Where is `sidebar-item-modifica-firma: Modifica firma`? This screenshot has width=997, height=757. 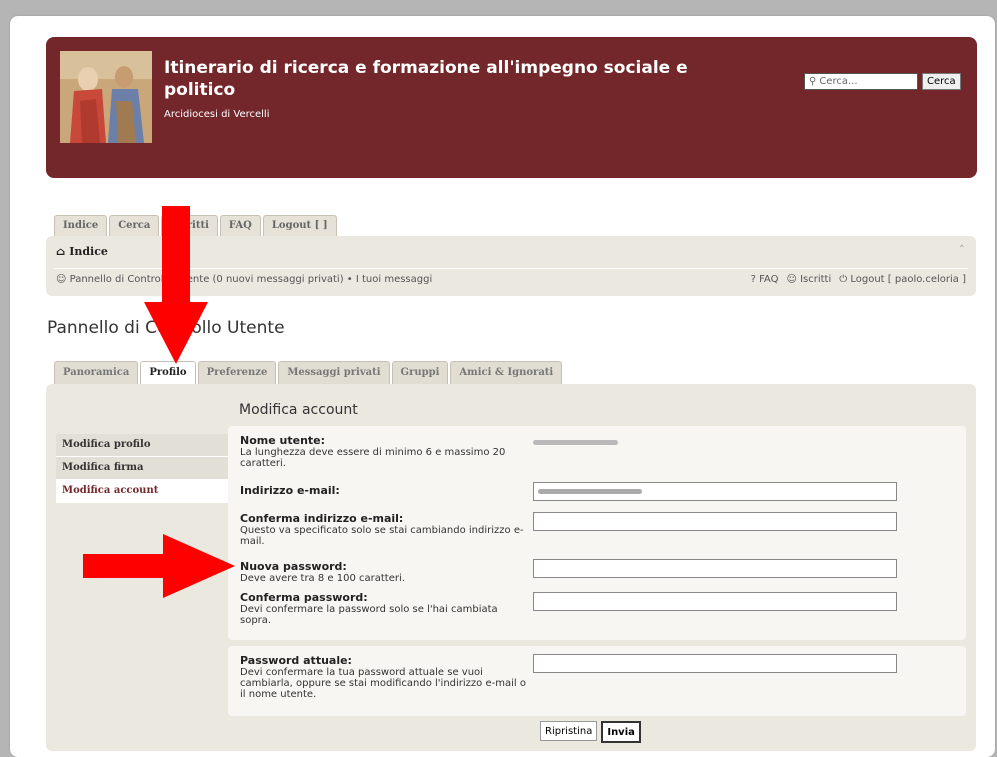
sidebar-item-modifica-firma: Modifica firma is located at coordinates (142, 468).